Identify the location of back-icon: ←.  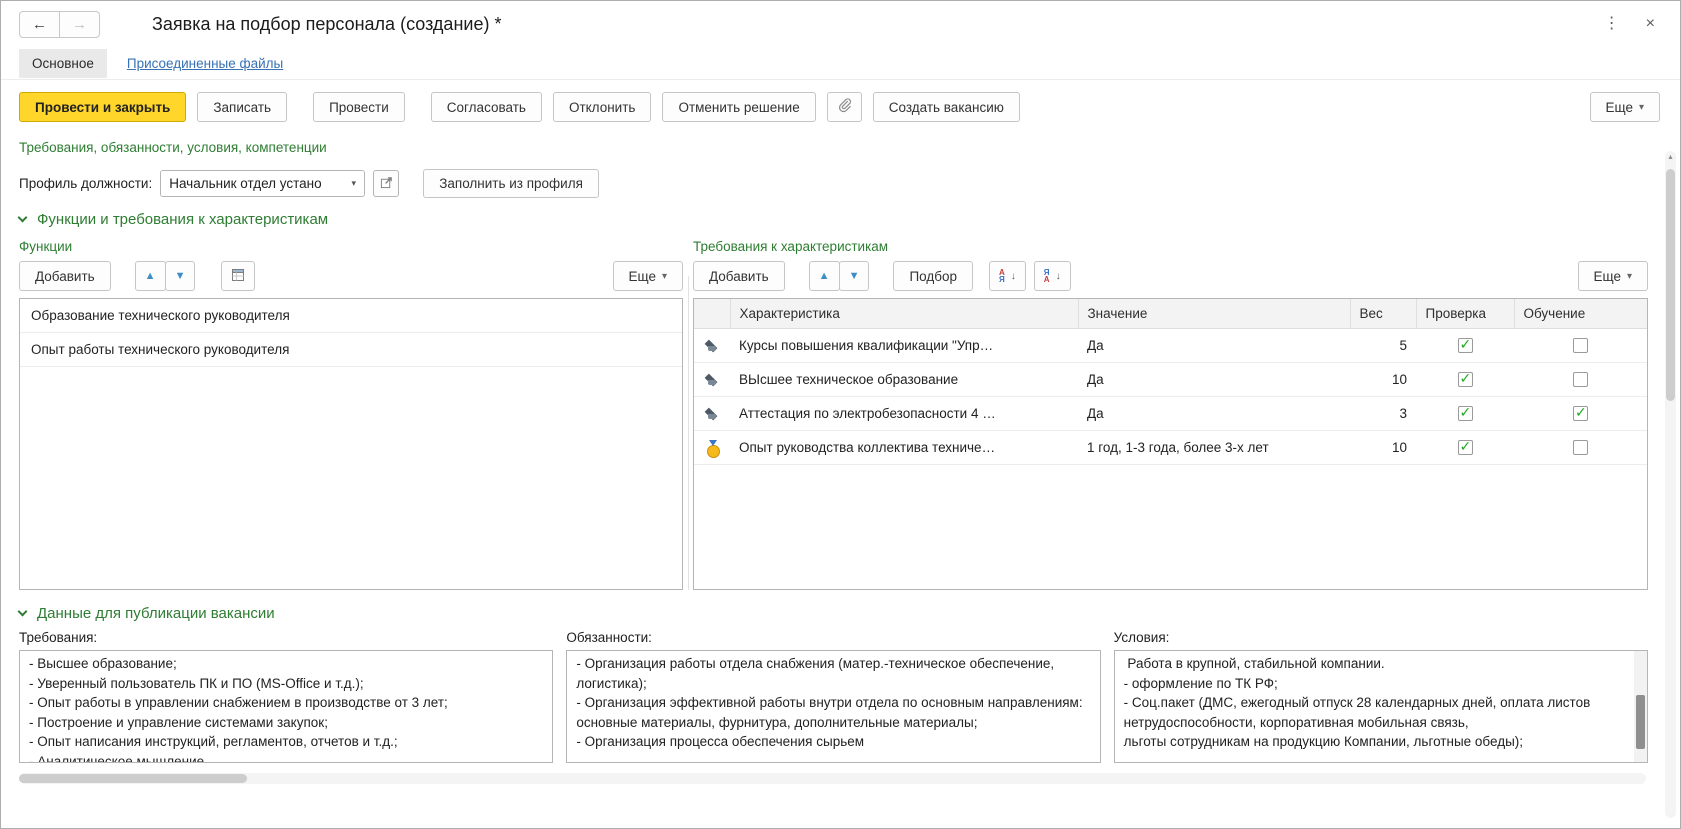
(39, 24).